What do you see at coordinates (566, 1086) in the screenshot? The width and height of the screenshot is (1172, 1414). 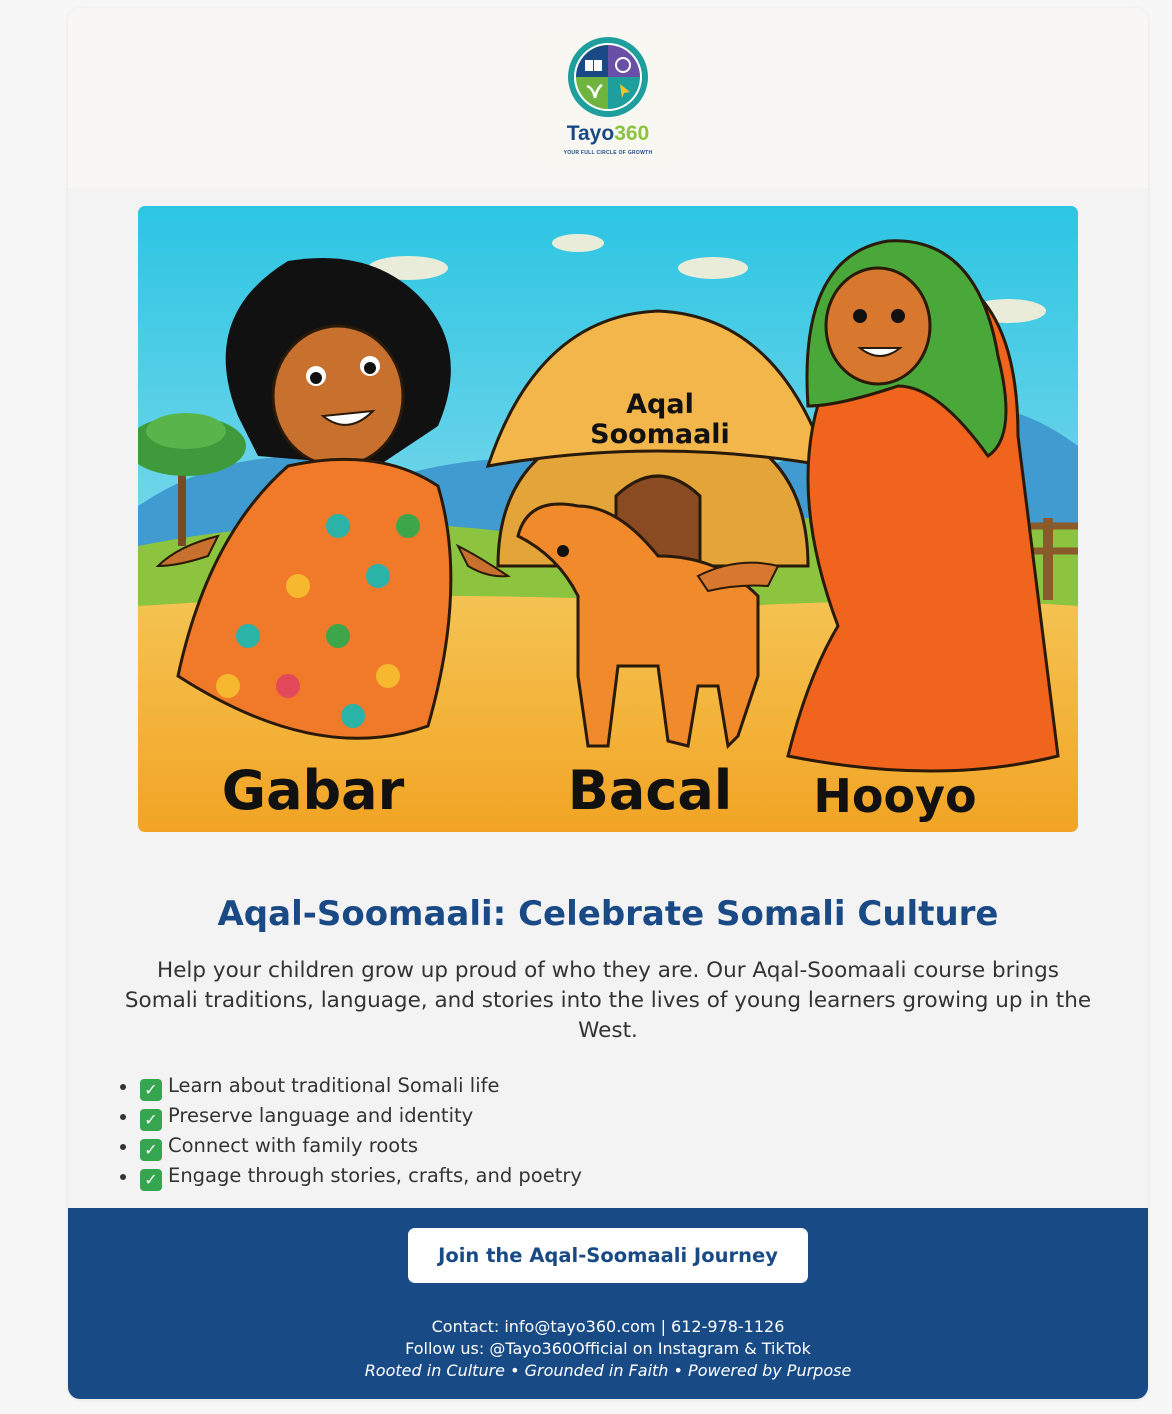 I see `list-item: ✓ Learn about traditional Somali life` at bounding box center [566, 1086].